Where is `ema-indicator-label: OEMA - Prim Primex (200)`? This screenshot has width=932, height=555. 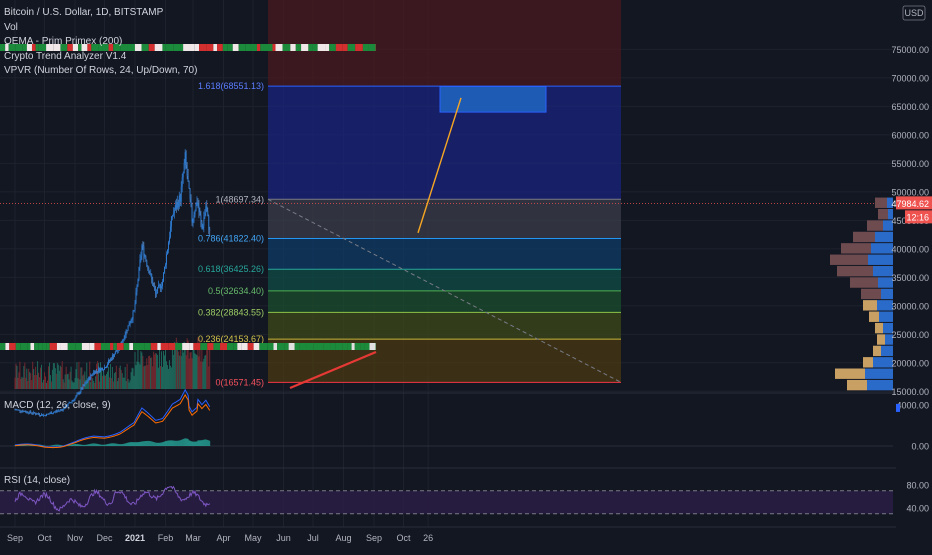
ema-indicator-label: OEMA - Prim Primex (200) is located at coordinates (100, 42).